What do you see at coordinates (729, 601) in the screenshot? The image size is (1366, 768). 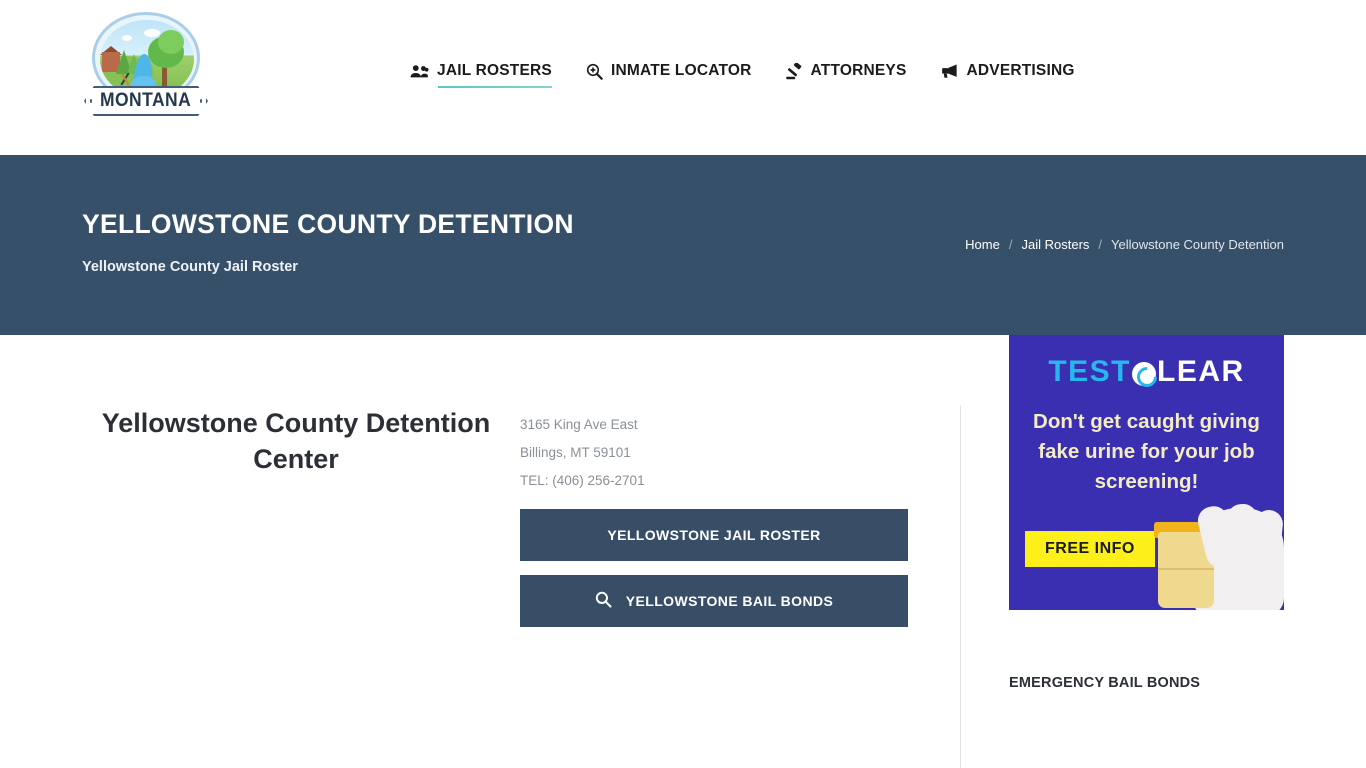 I see `bail-bonds-button-label: YELLOWSTONE BAIL BONDS` at bounding box center [729, 601].